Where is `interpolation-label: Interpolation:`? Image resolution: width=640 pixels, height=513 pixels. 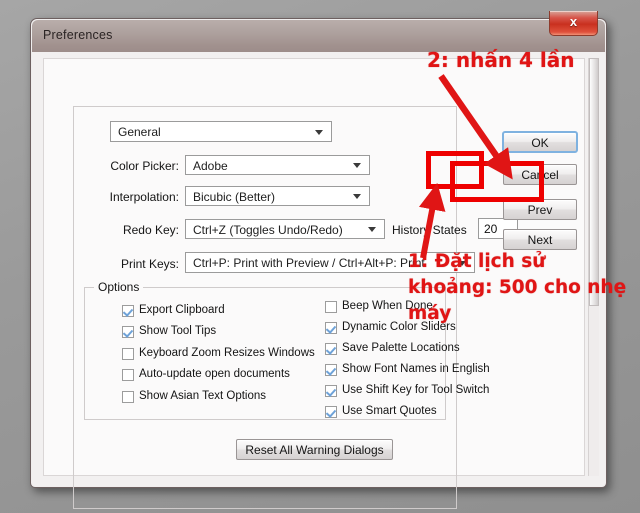 interpolation-label: Interpolation: is located at coordinates (144, 197).